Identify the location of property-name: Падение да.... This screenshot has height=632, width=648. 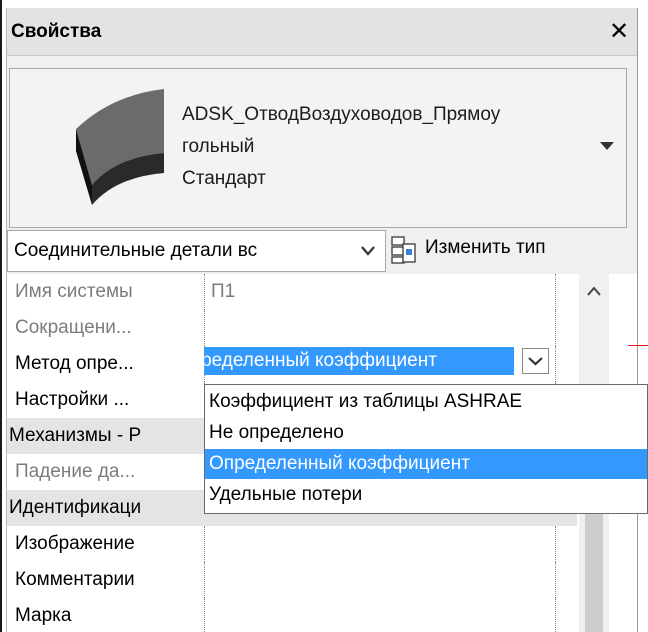
(106, 472).